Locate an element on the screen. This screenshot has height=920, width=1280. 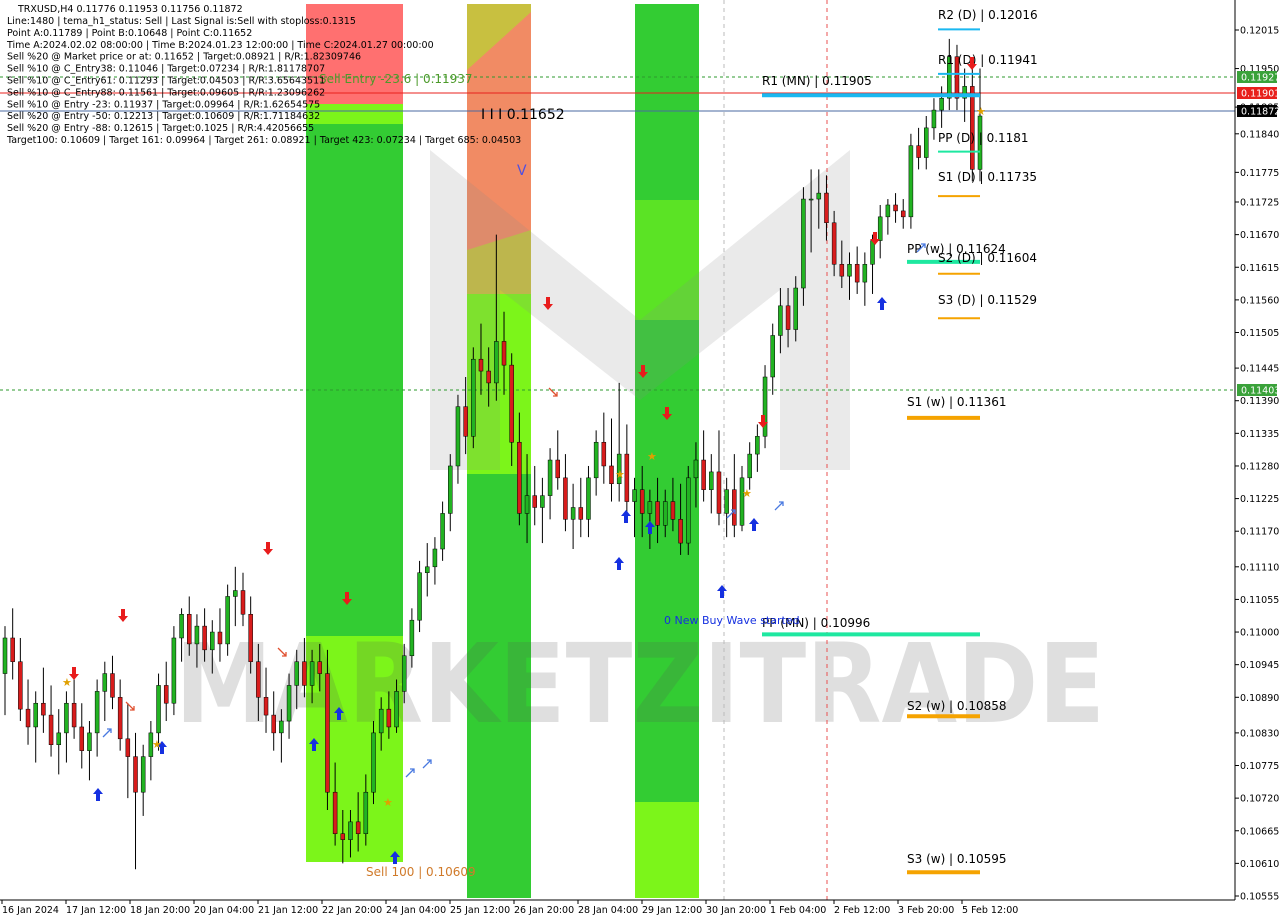
time-tick-label: 26 Jan 20:00 is located at coordinates (544, 910).